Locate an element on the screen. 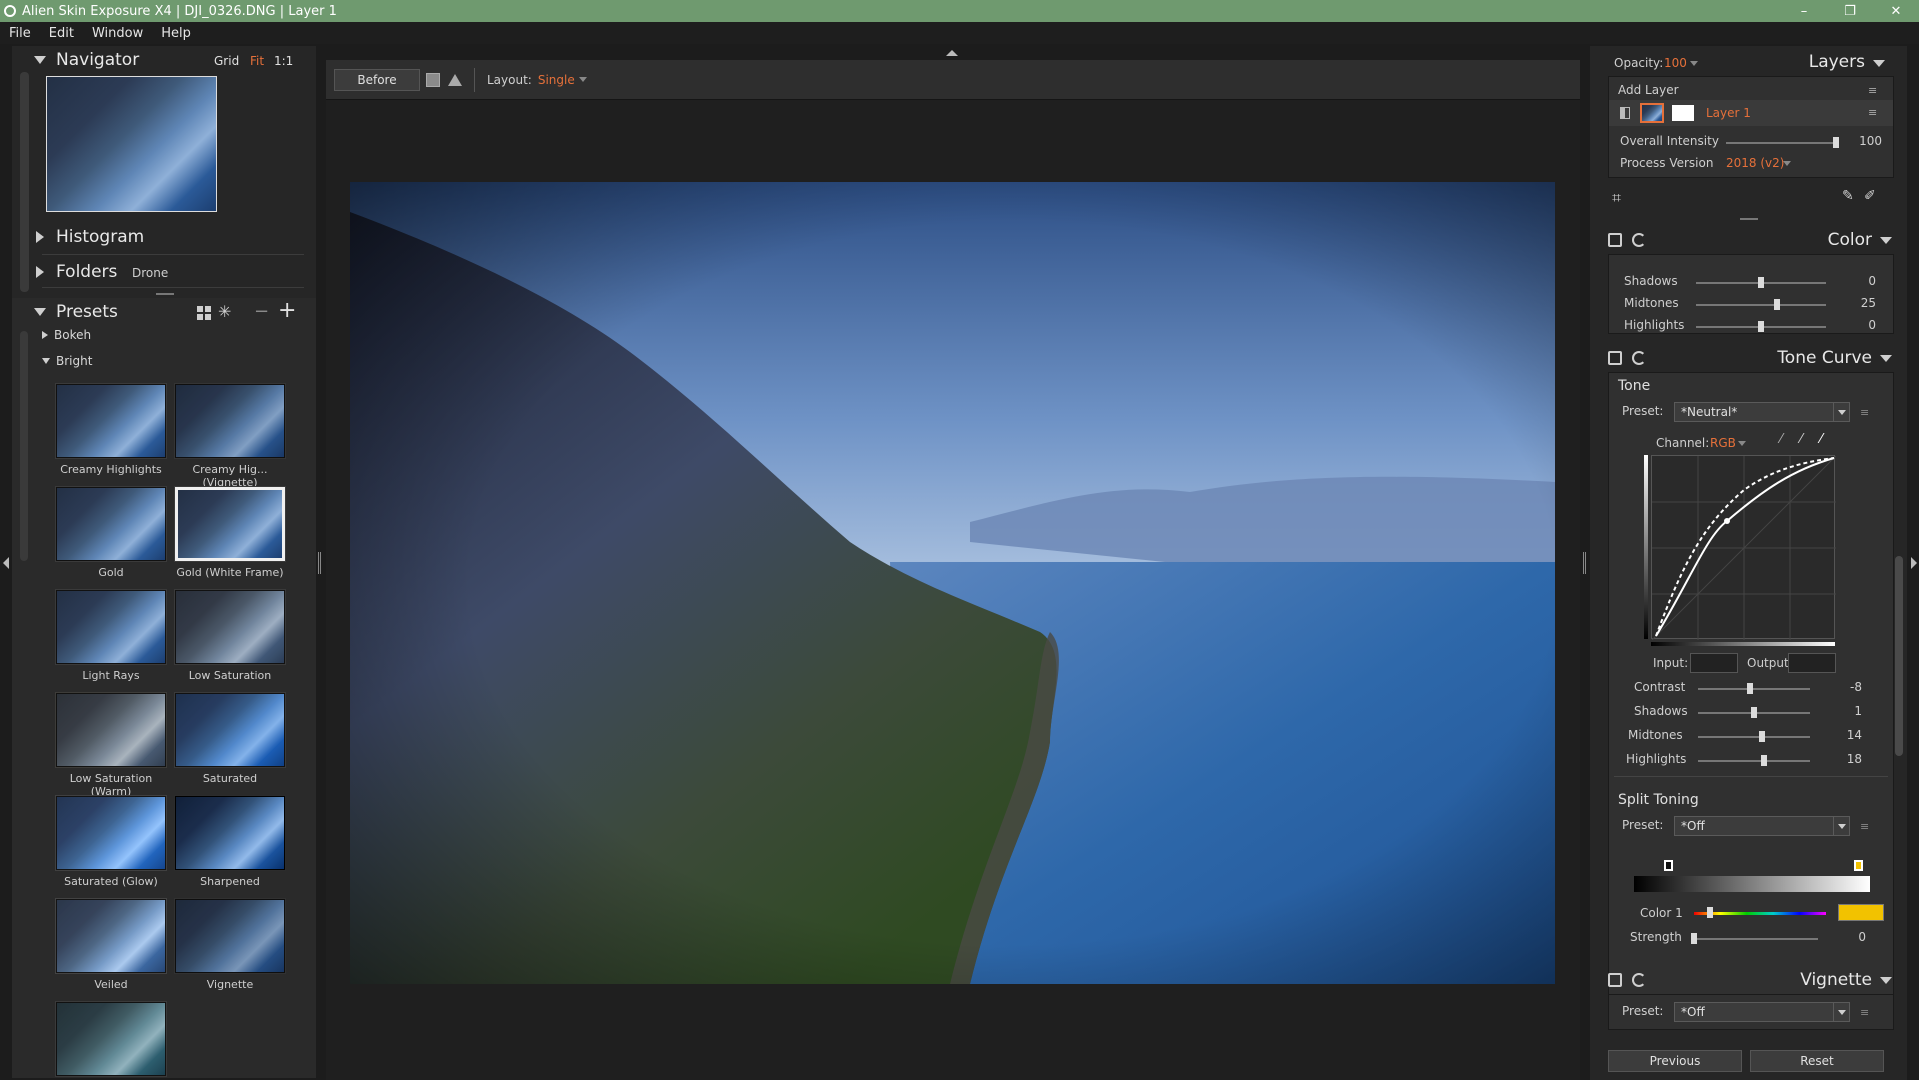 The image size is (1919, 1080). color-header: Color is located at coordinates (1748, 240).